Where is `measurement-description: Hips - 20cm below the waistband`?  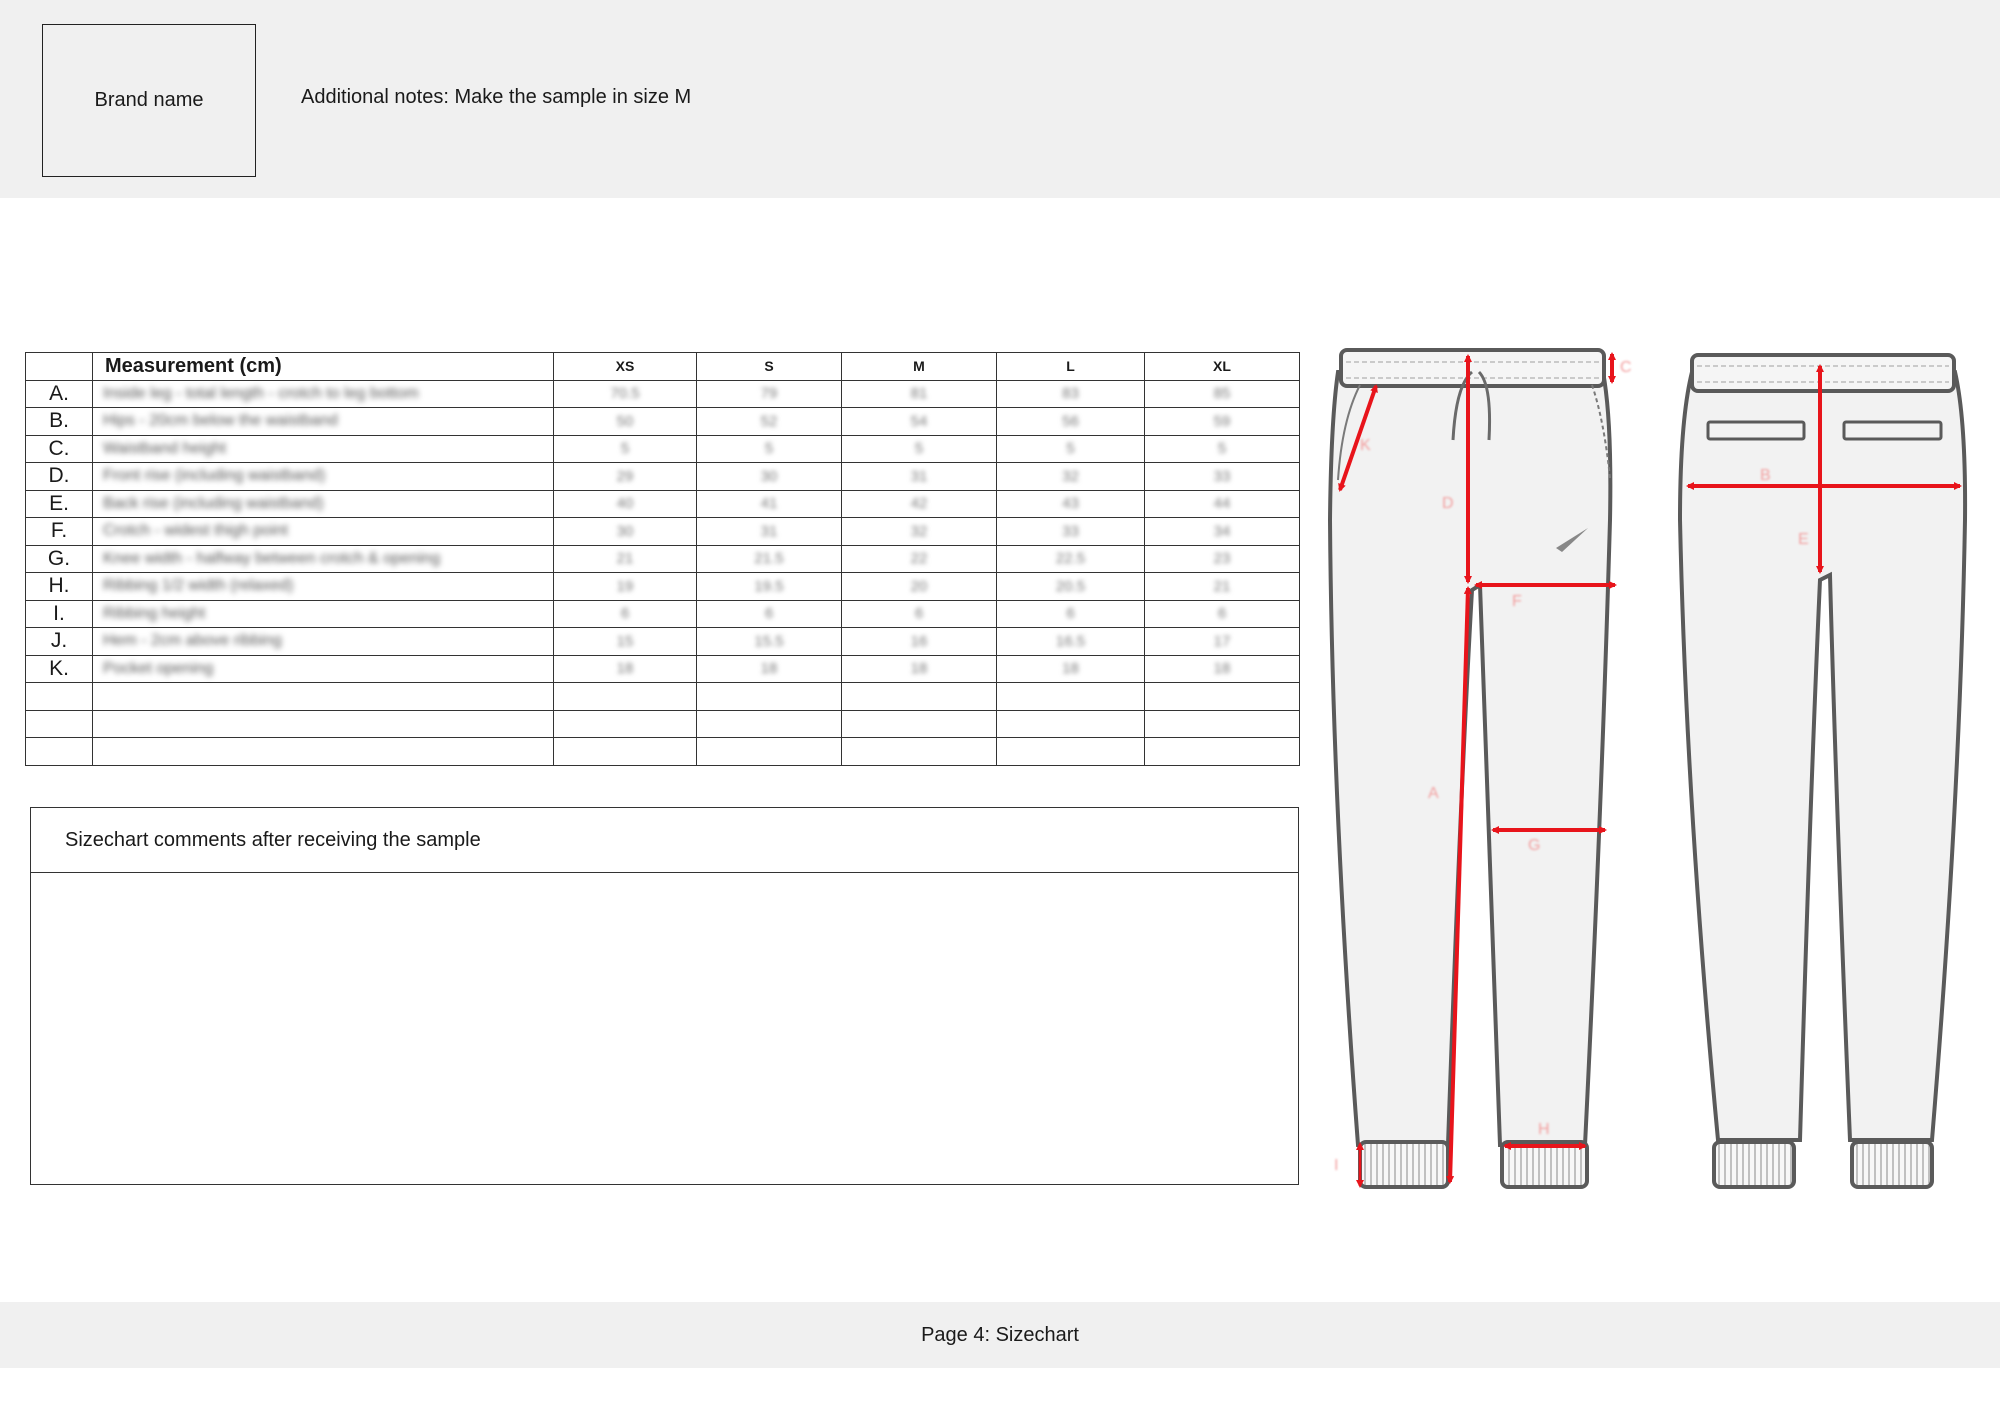 measurement-description: Hips - 20cm below the waistband is located at coordinates (323, 421).